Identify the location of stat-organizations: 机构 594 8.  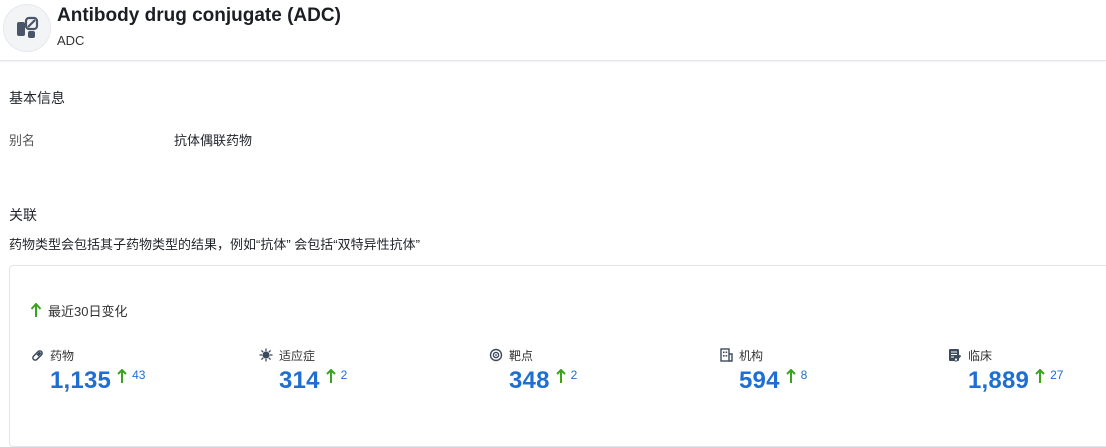
(819, 370).